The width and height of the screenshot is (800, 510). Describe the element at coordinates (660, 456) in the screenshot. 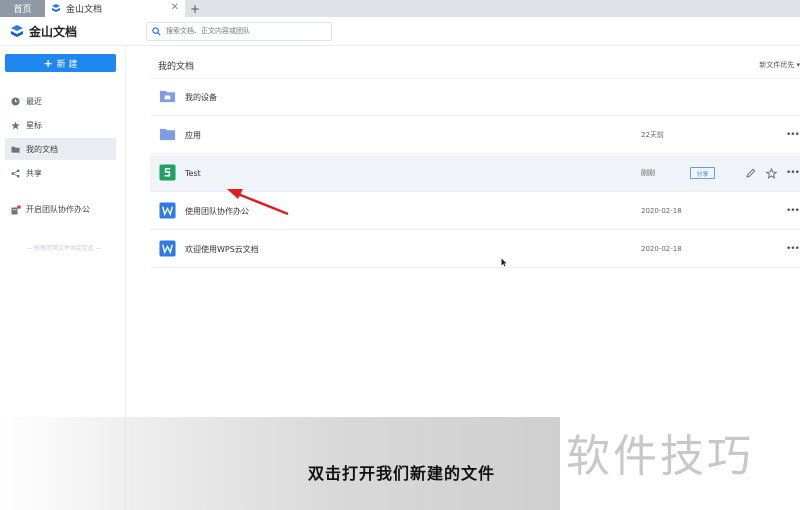

I see `watermark: 软件技巧` at that location.